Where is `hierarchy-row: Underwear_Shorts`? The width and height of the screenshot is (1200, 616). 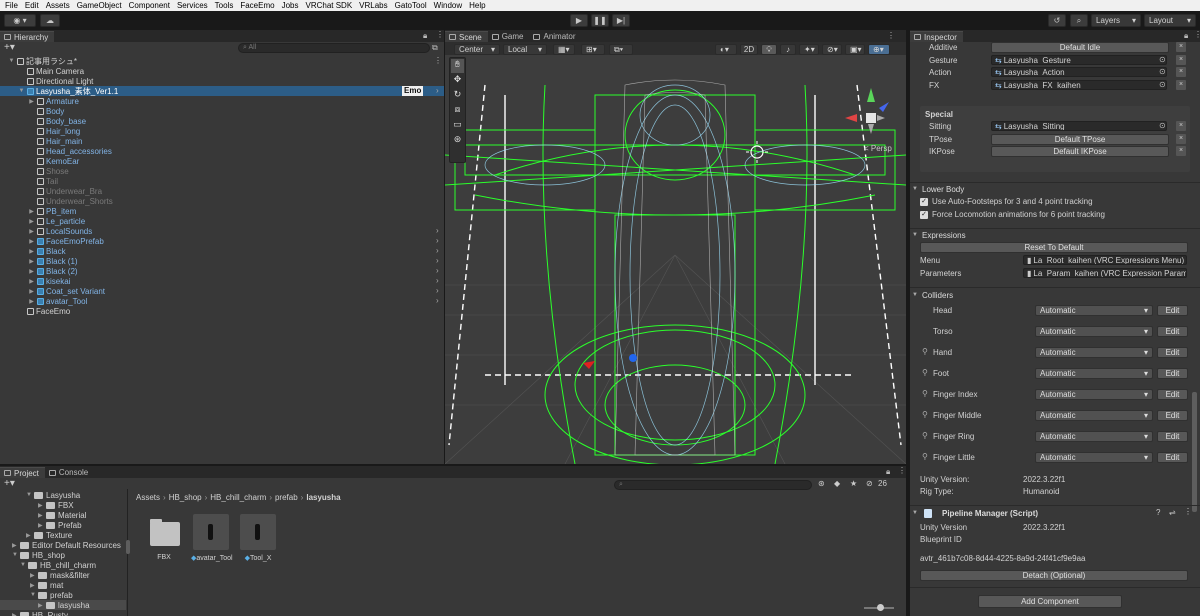 hierarchy-row: Underwear_Shorts is located at coordinates (222, 201).